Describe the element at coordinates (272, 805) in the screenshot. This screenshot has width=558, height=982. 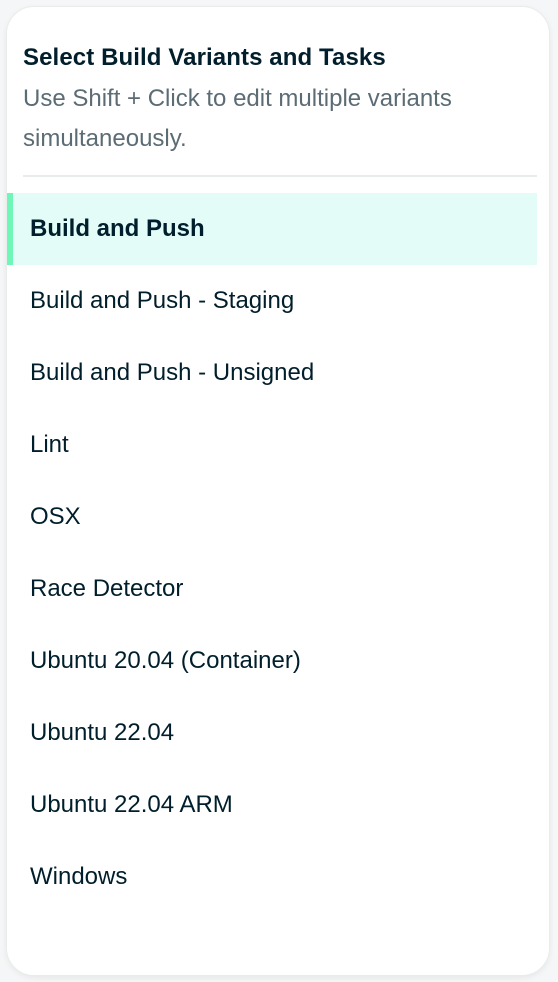
I see `build-variant-item: Ubuntu 22.04 ARM` at that location.